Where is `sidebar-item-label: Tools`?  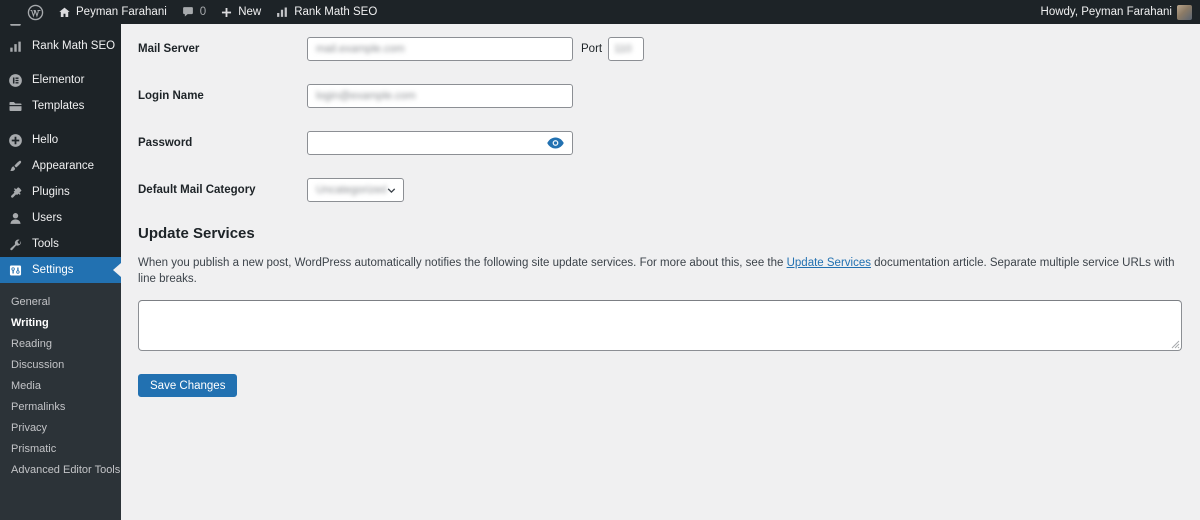 sidebar-item-label: Tools is located at coordinates (45, 244).